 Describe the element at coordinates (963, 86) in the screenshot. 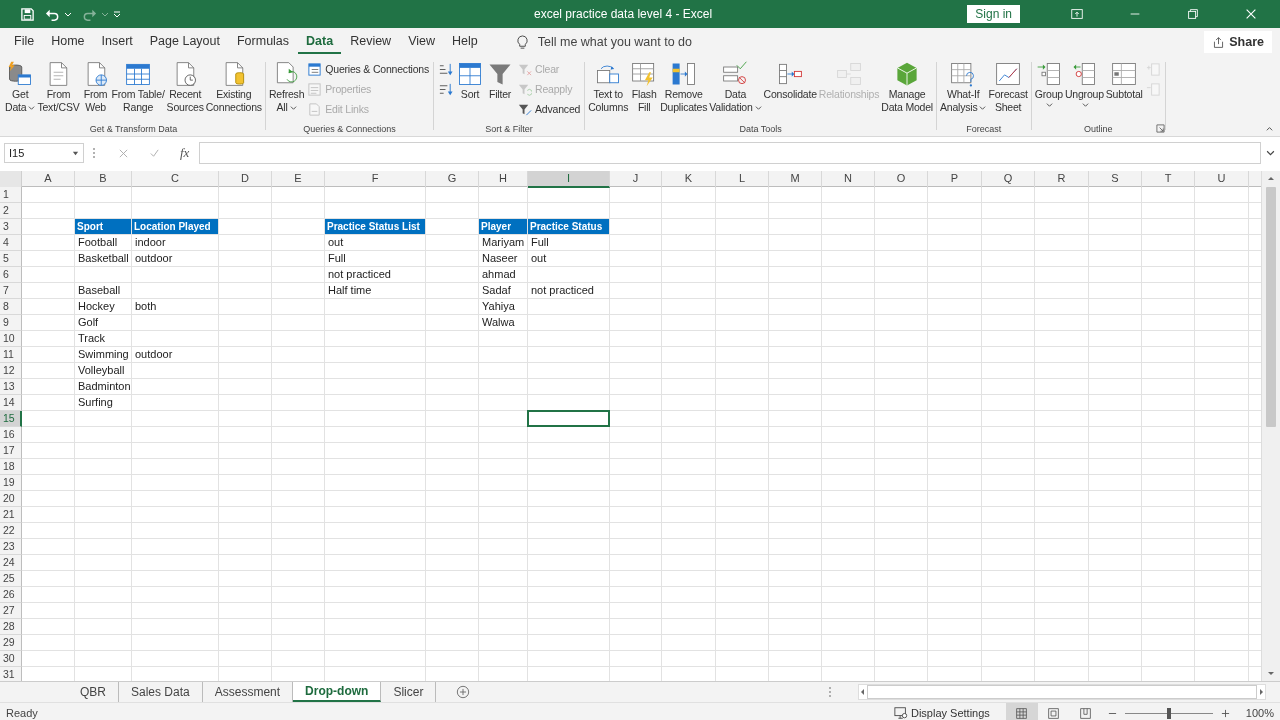

I see `ribbon-button: What-If Analysis` at that location.